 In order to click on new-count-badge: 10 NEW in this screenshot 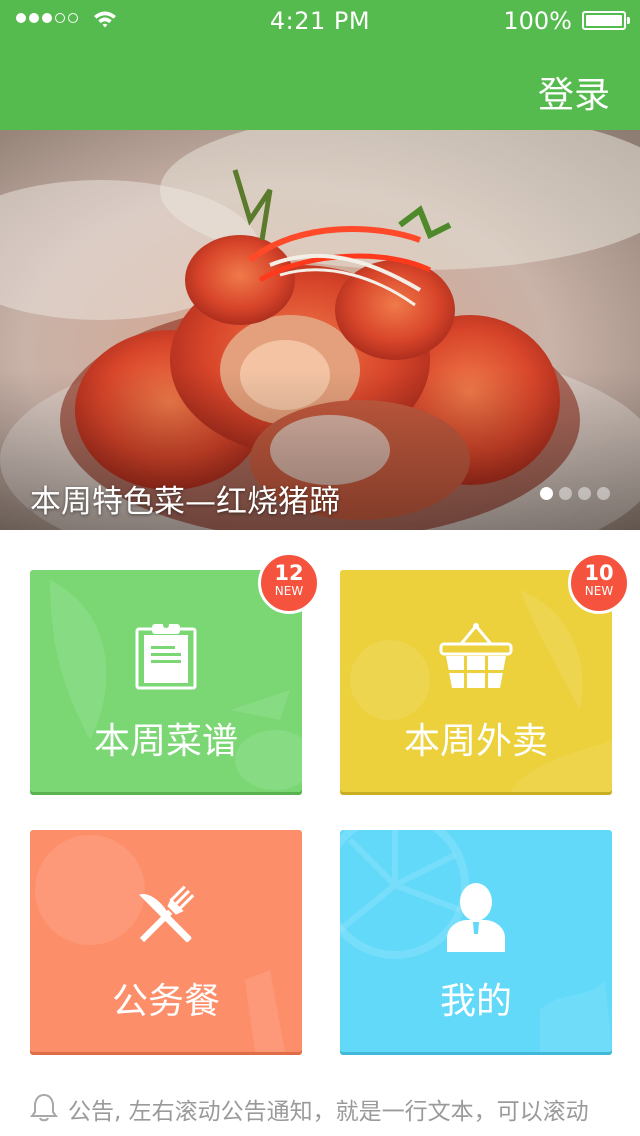, I will do `click(599, 583)`.